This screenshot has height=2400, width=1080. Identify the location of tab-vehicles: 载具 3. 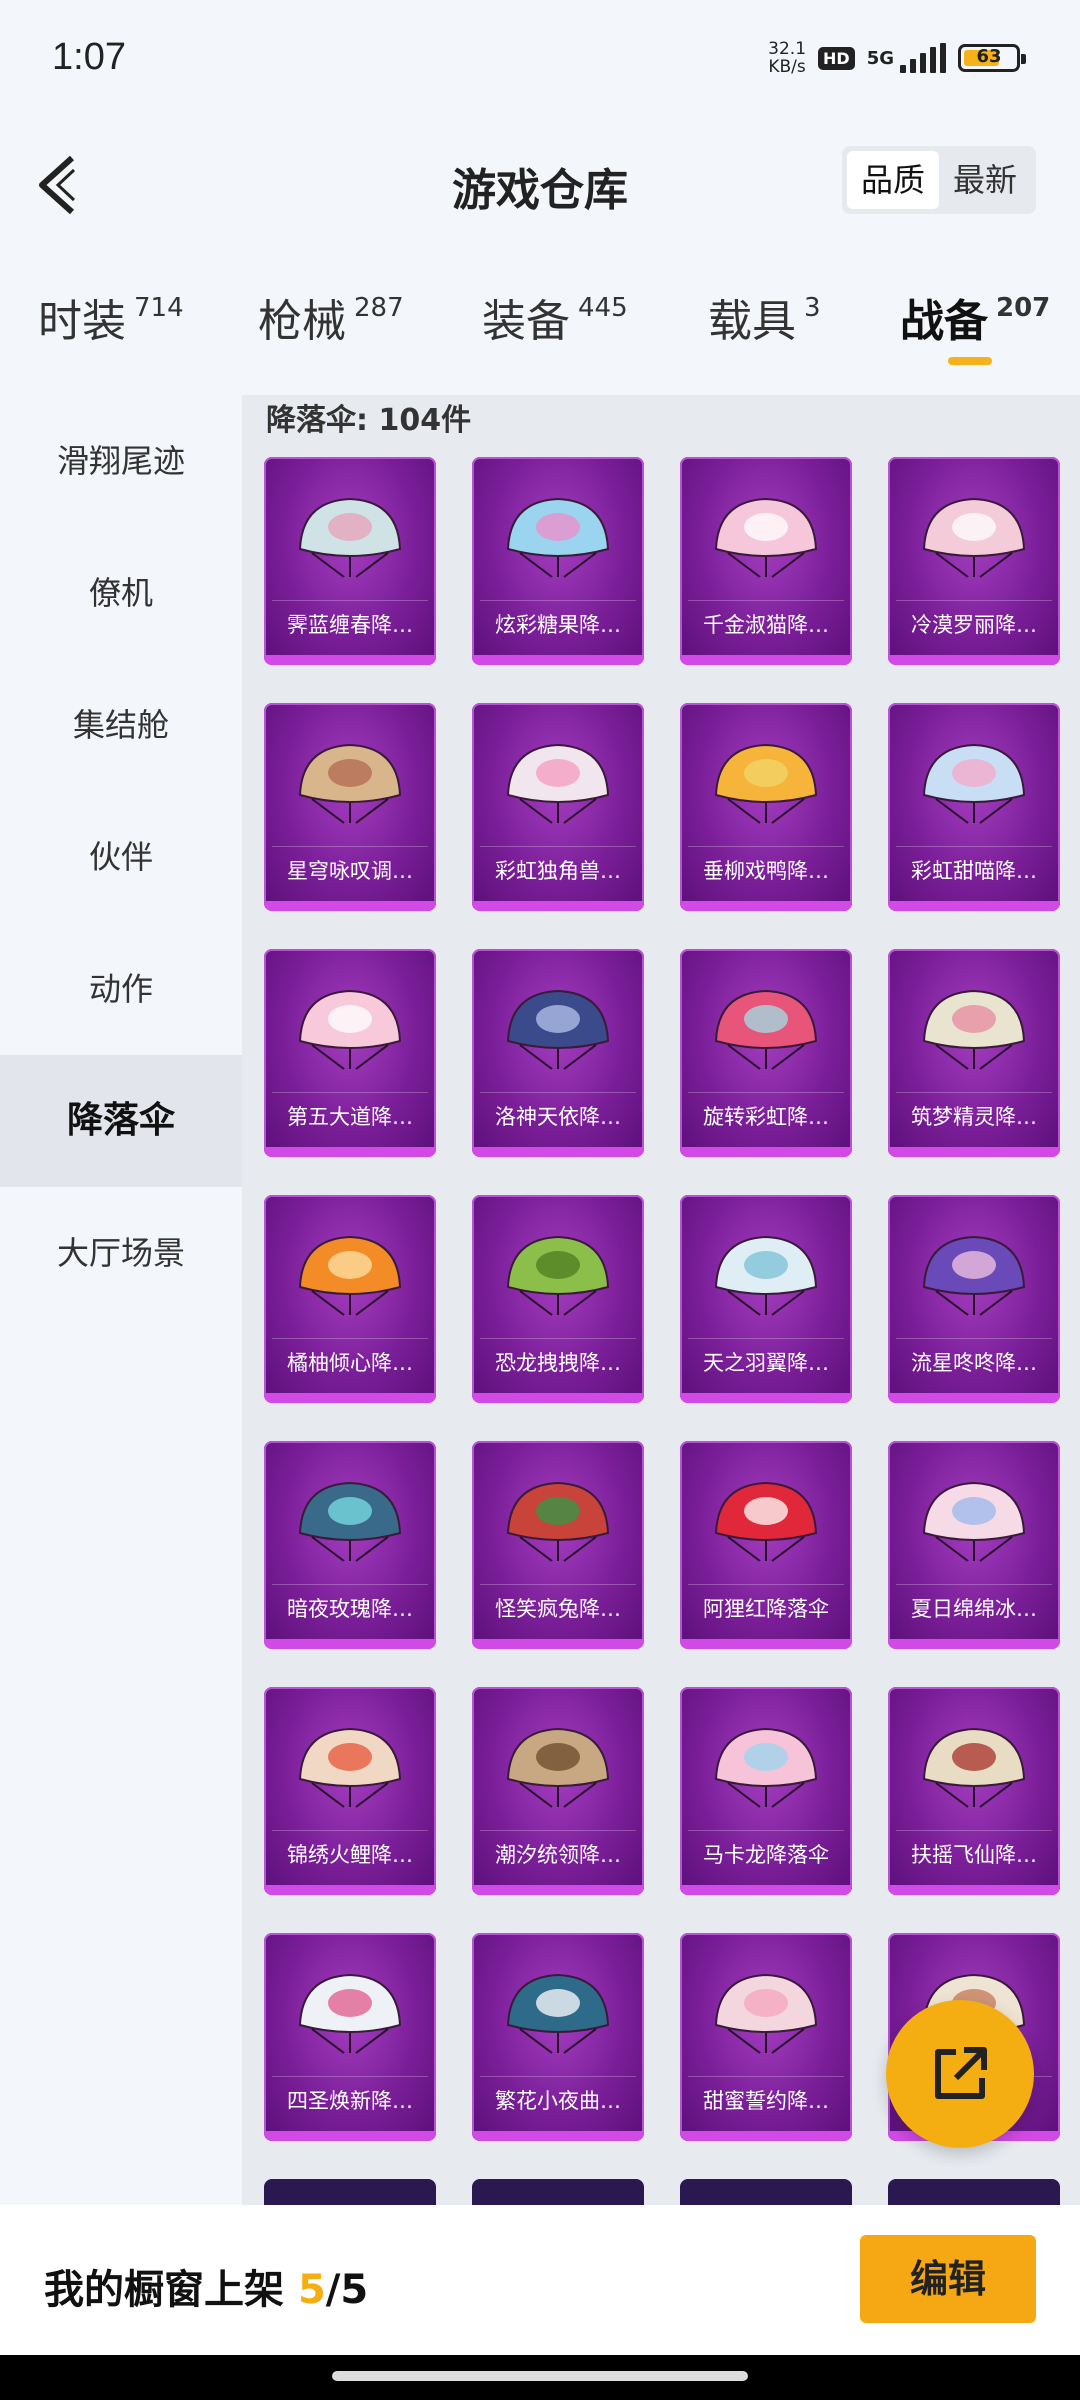
(764, 317).